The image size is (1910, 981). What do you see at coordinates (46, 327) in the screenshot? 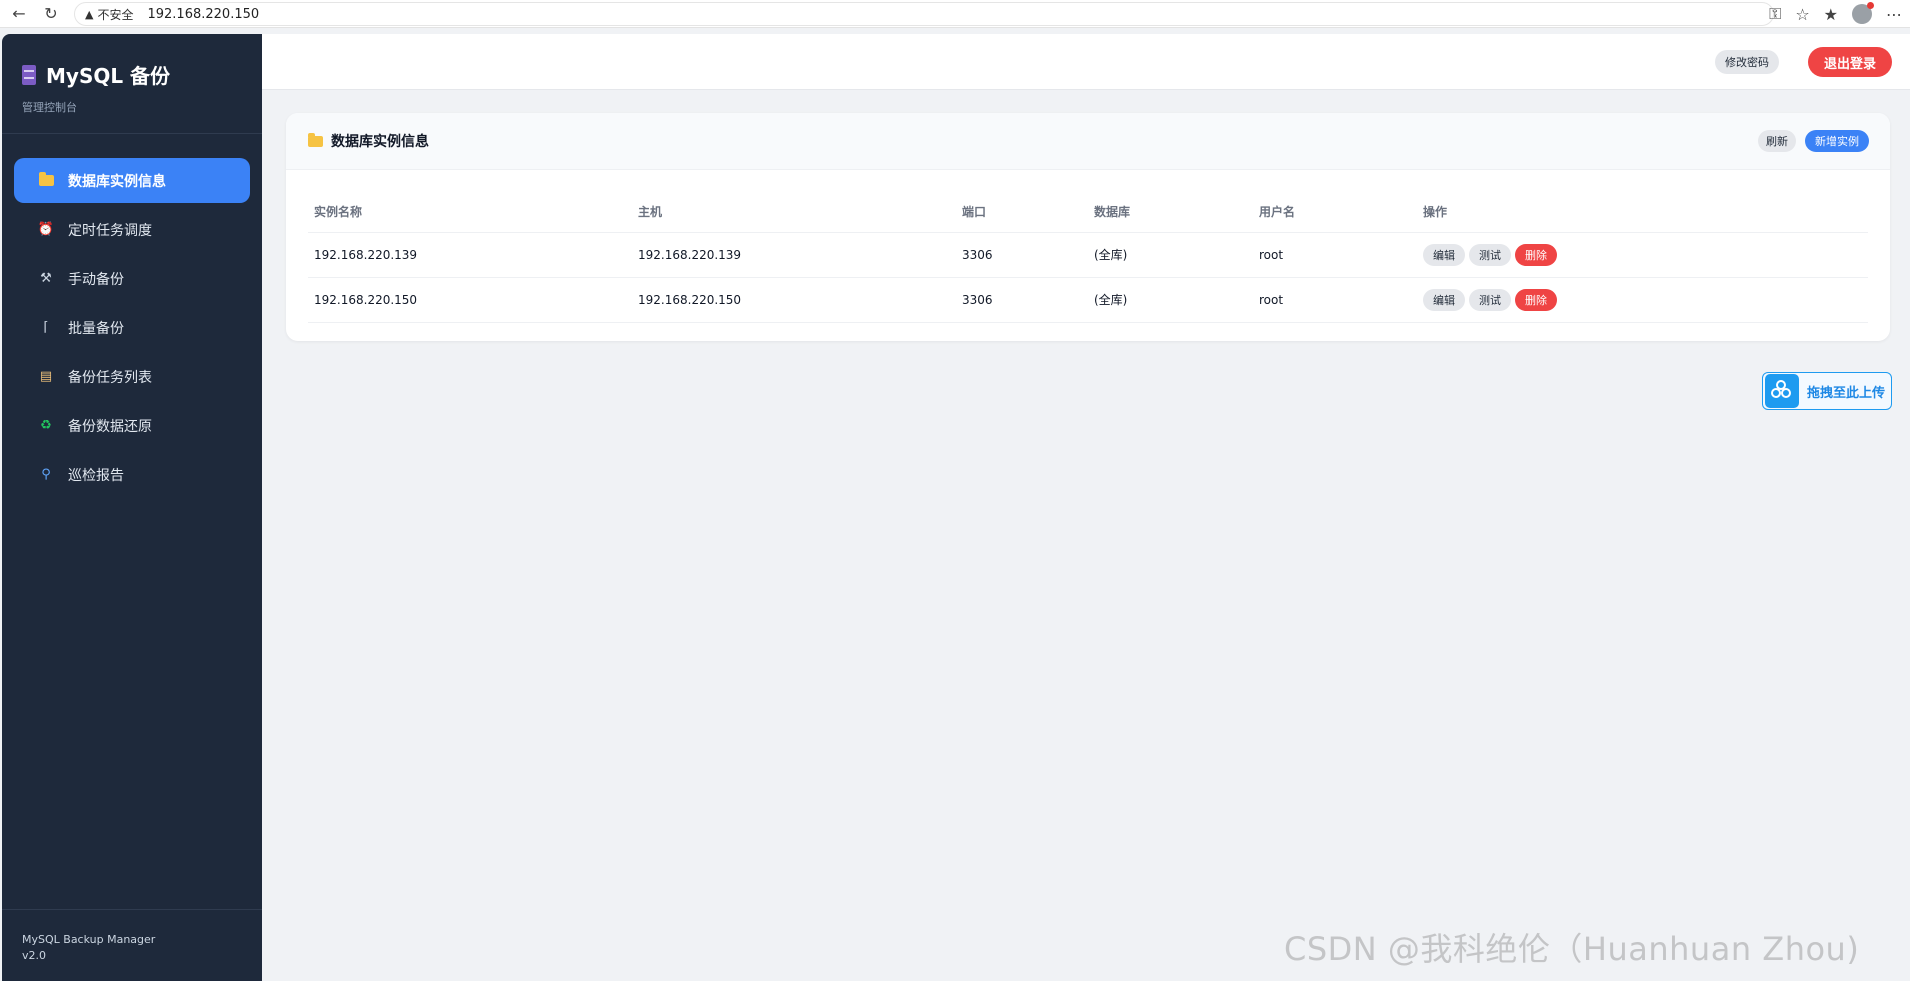
I see `paperclip-icon: ⌈` at bounding box center [46, 327].